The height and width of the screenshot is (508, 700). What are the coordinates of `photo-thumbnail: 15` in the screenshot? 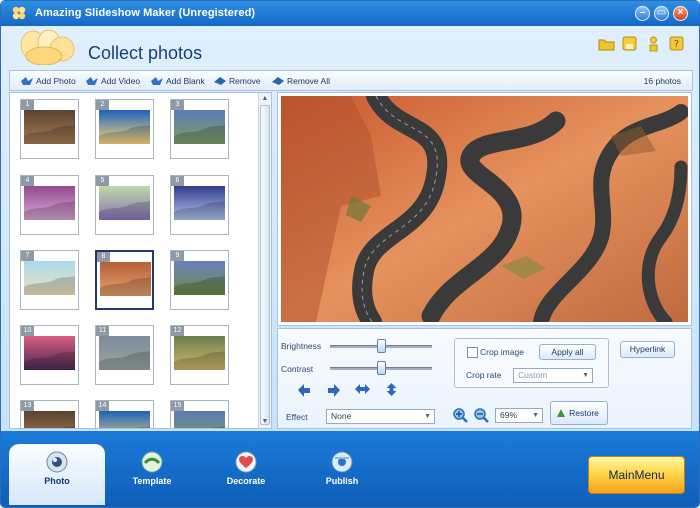 It's located at (199, 414).